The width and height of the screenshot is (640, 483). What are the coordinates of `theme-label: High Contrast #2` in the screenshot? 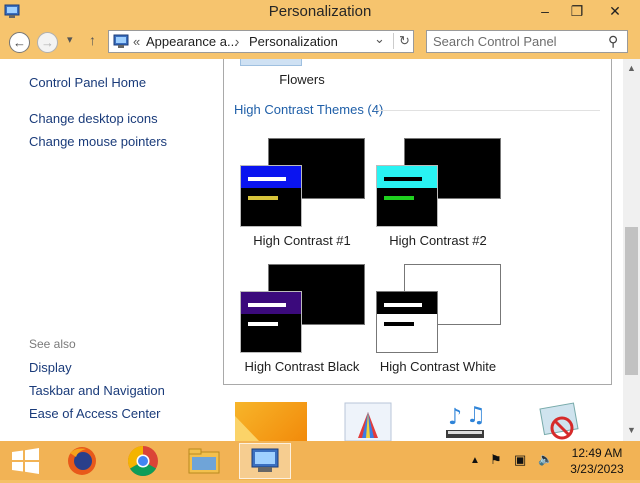 It's located at (438, 240).